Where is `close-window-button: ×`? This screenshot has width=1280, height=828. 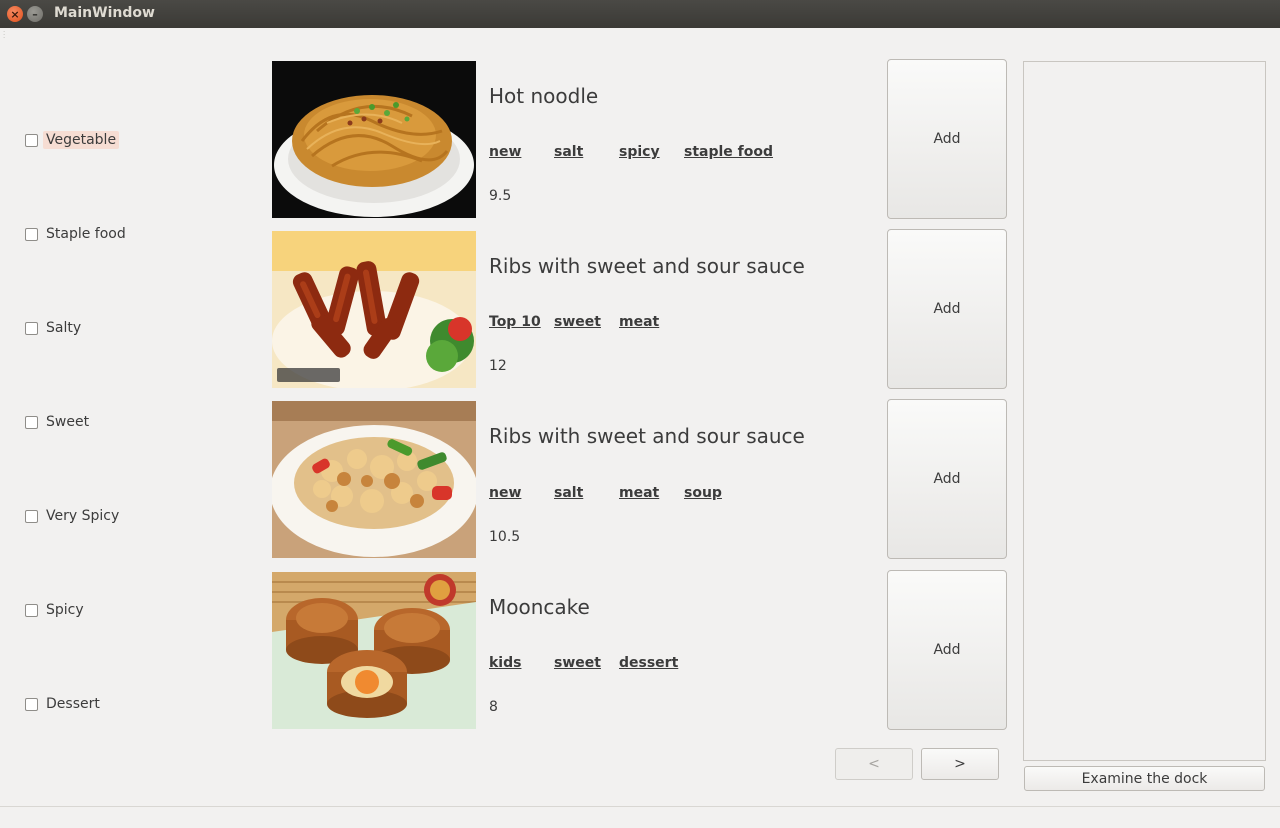
close-window-button: × is located at coordinates (15, 14).